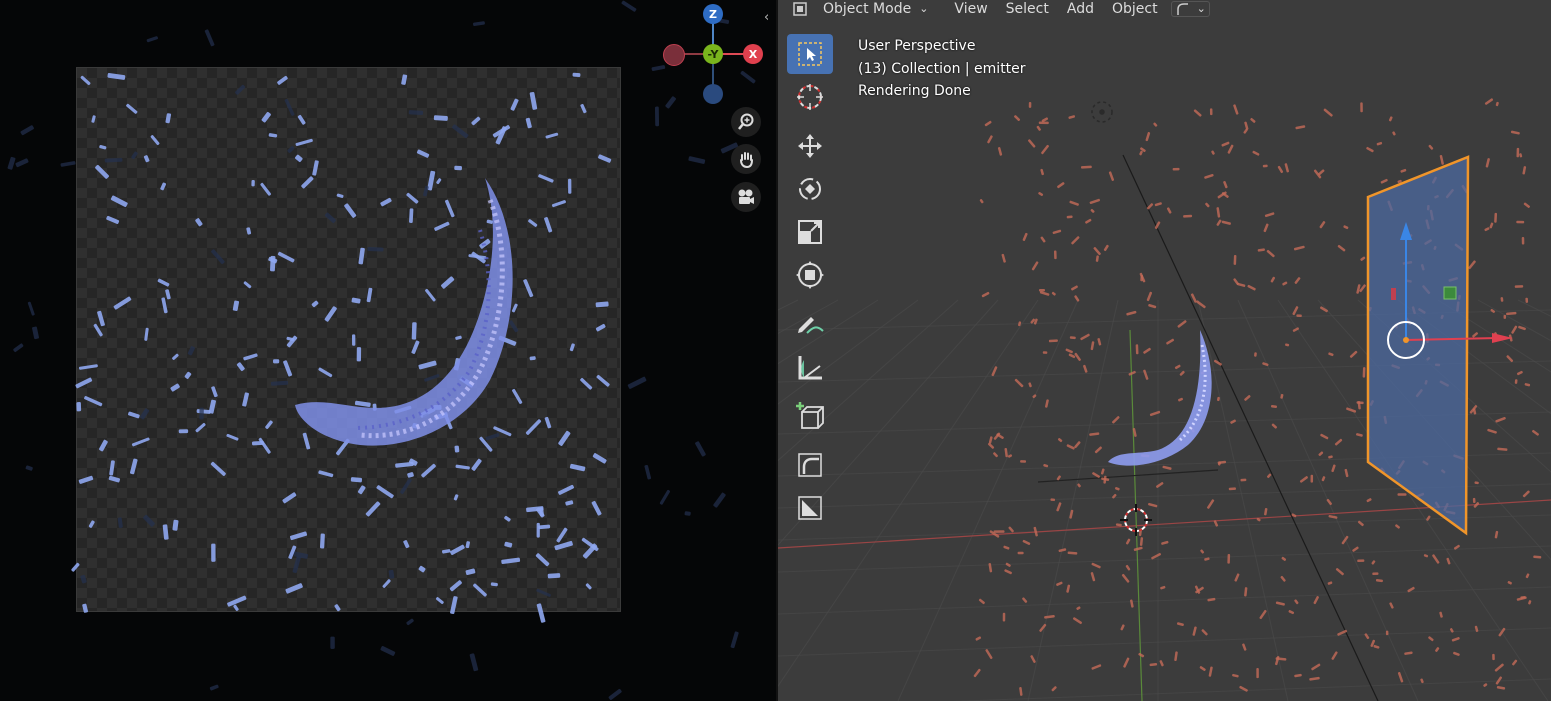  Describe the element at coordinates (1135, 9) in the screenshot. I see `menu-object: Object` at that location.